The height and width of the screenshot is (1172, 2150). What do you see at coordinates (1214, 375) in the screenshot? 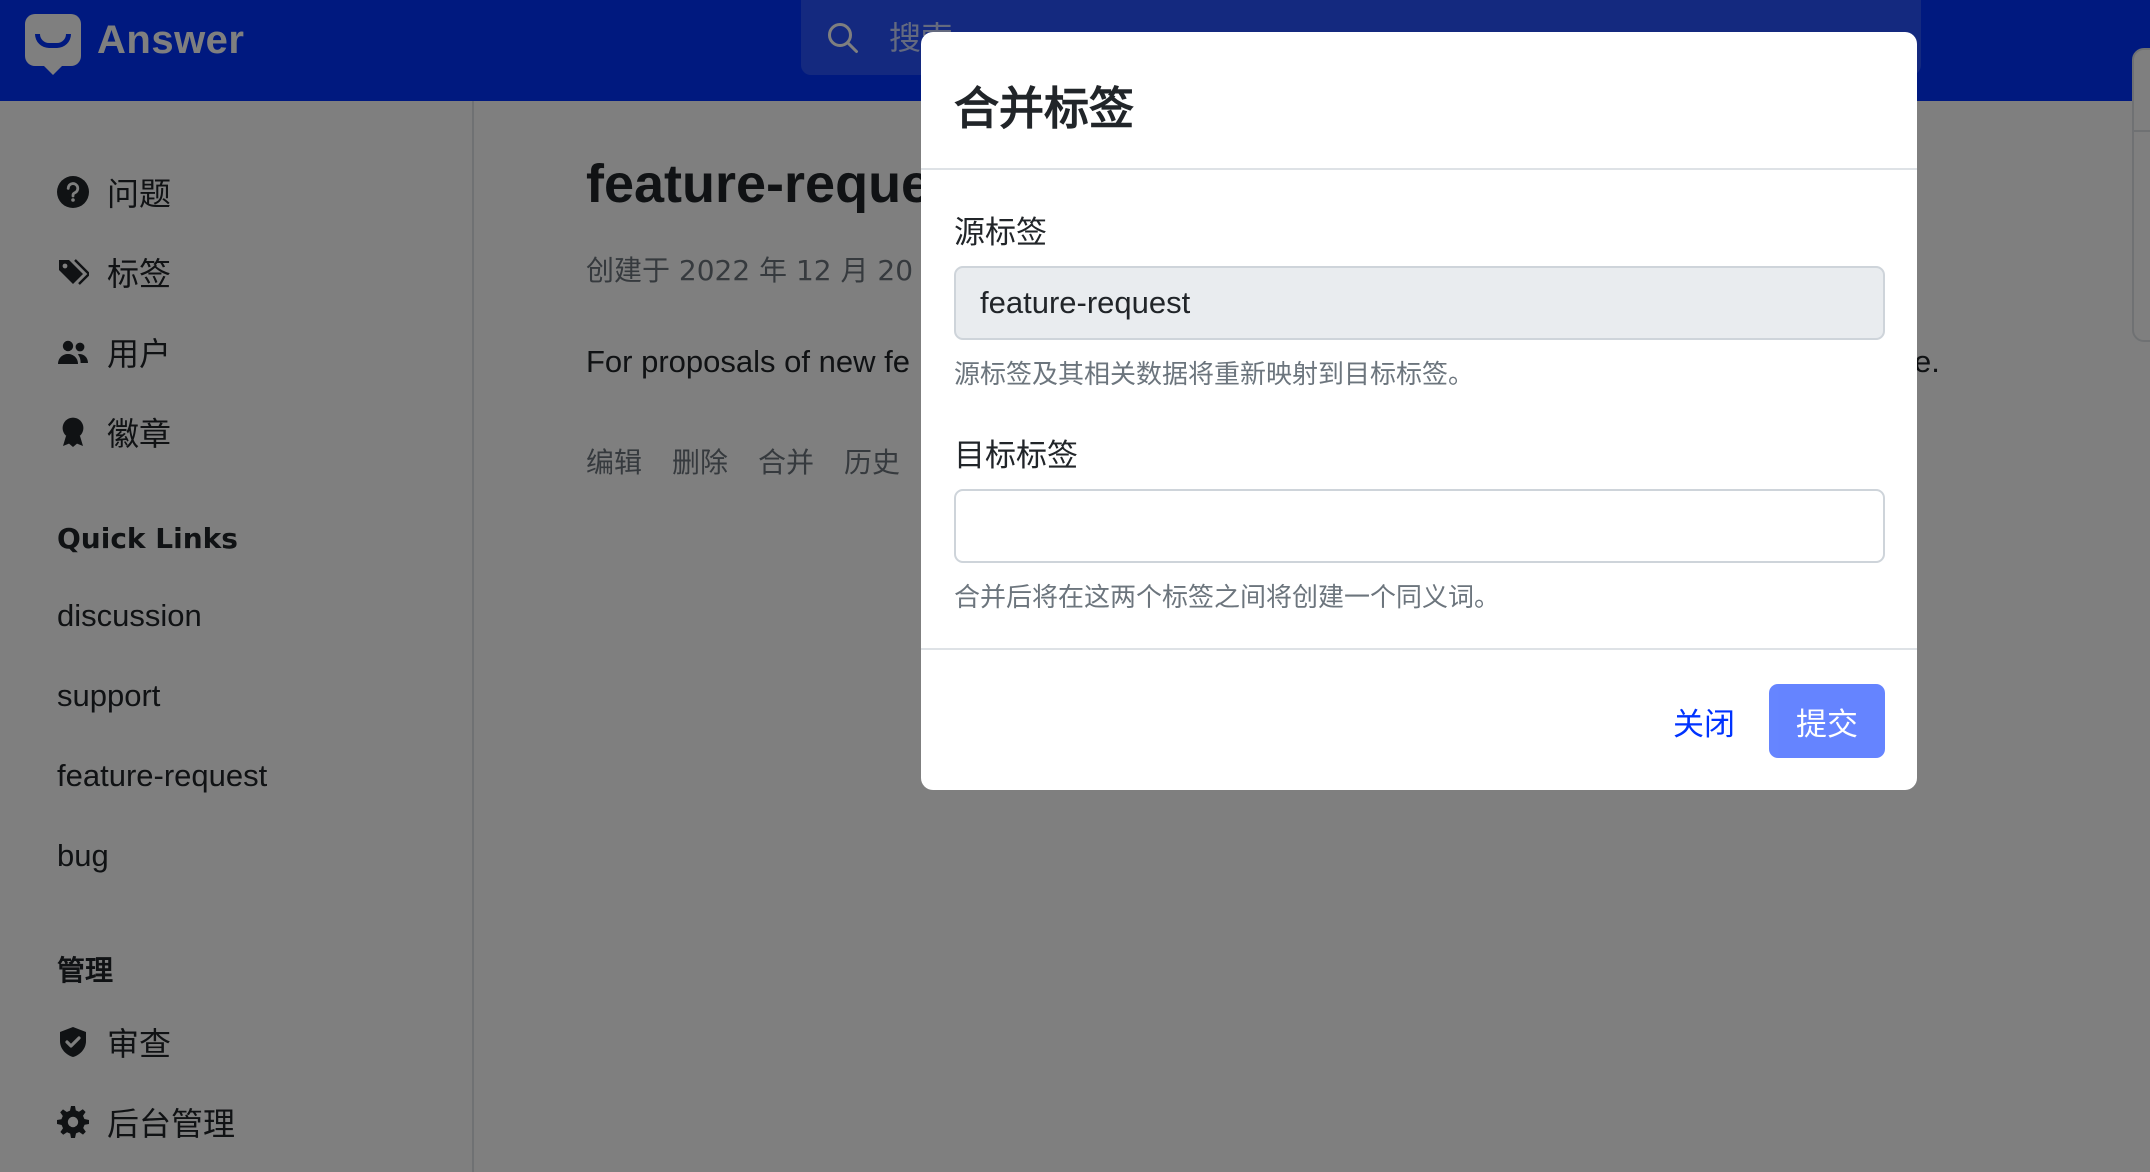
I see `source-tag-help: 源标签及其相关数据将重新映射到目标标签。` at bounding box center [1214, 375].